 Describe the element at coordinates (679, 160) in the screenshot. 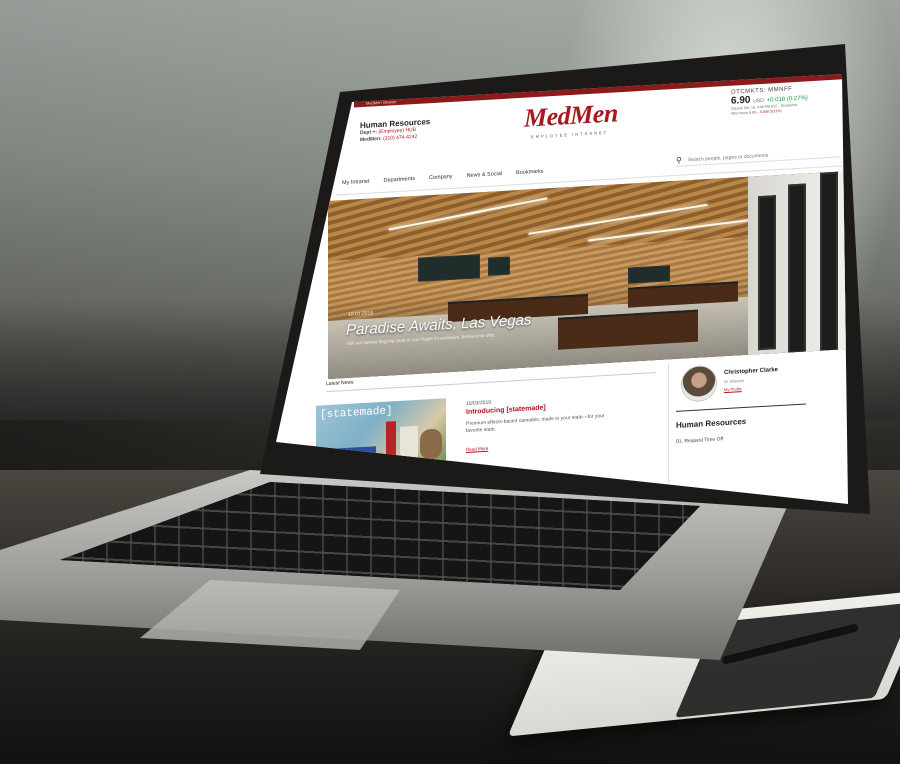

I see `search-icon: ⚲` at that location.